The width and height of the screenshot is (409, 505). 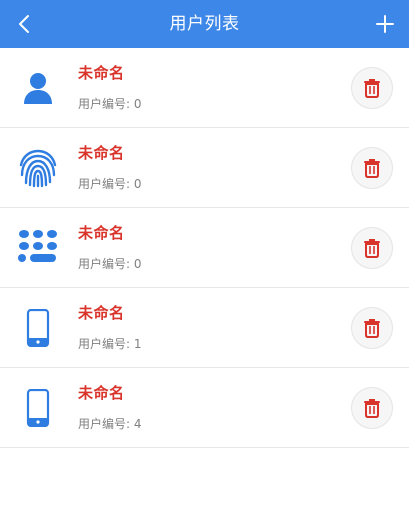 I want to click on add-user-button, so click(x=385, y=24).